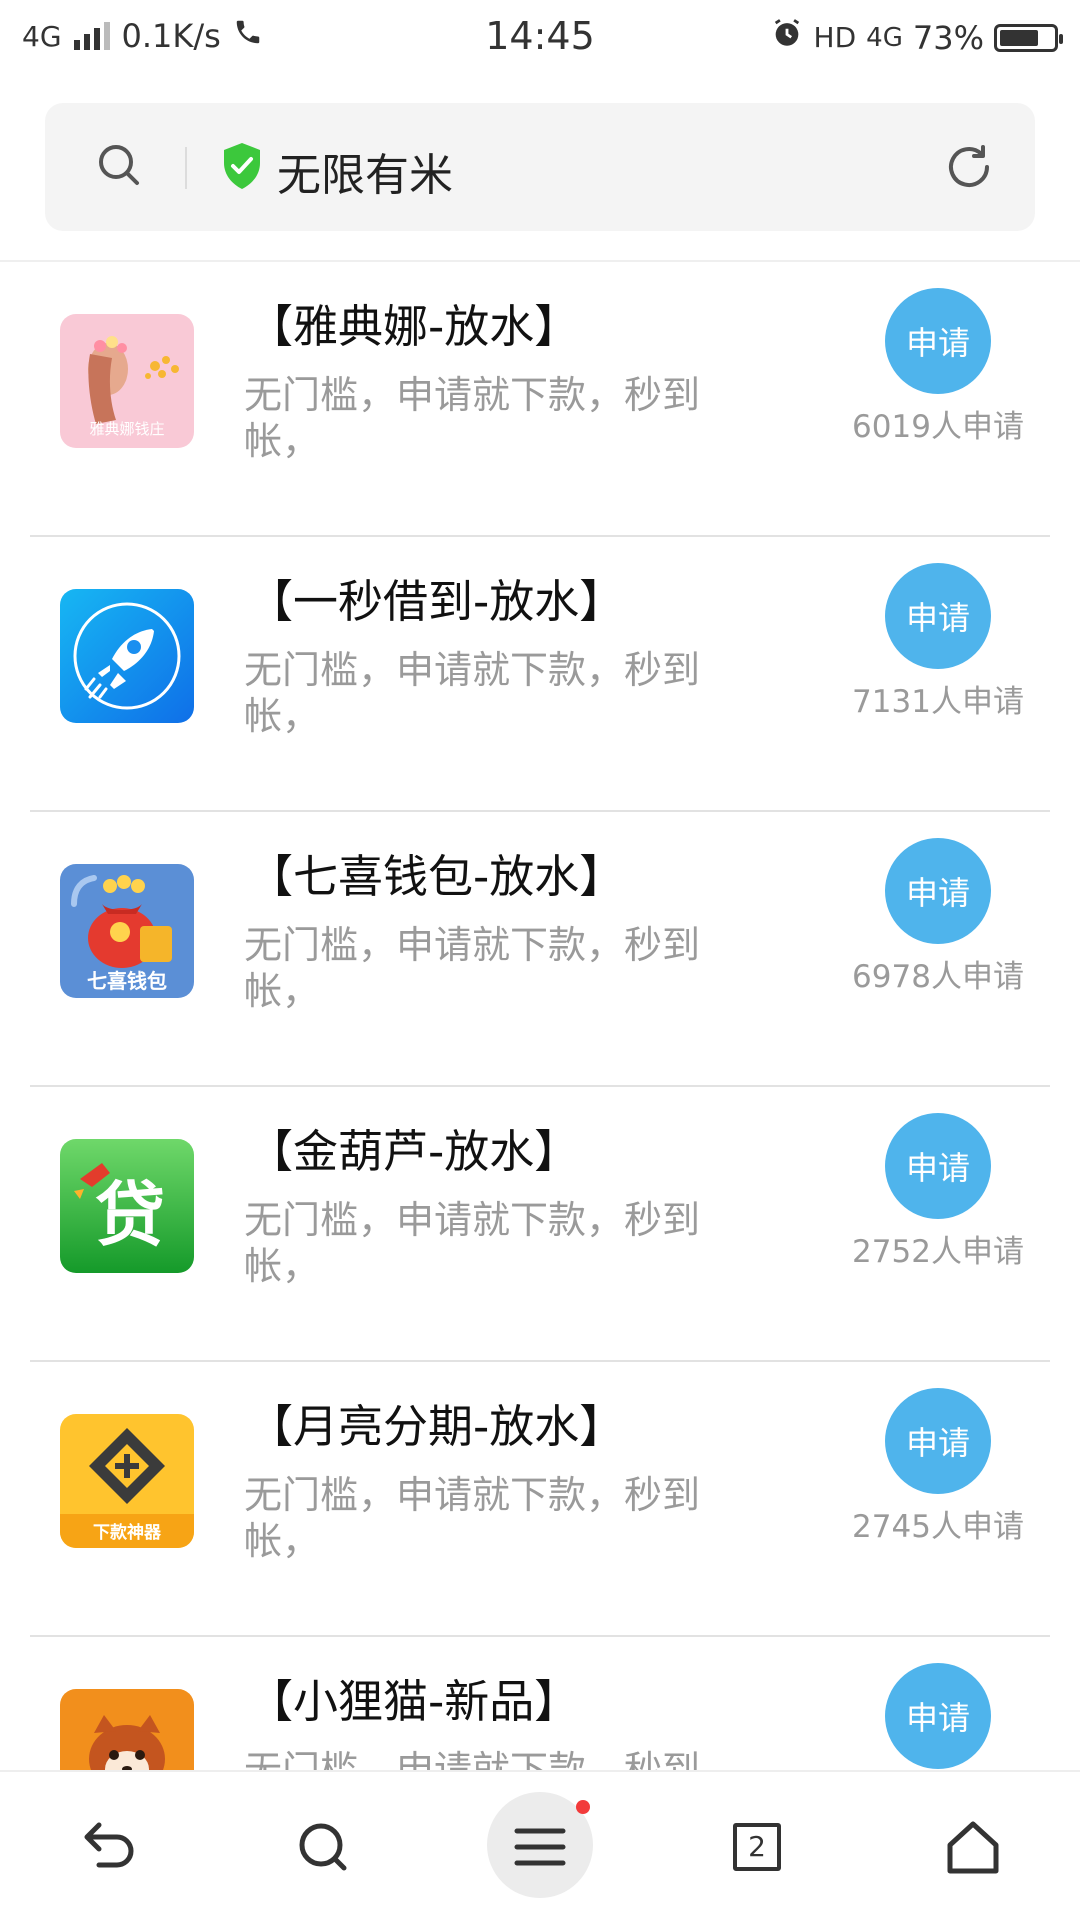 This screenshot has width=1080, height=1920. Describe the element at coordinates (835, 37) in the screenshot. I see `hd-indicator: HD` at that location.